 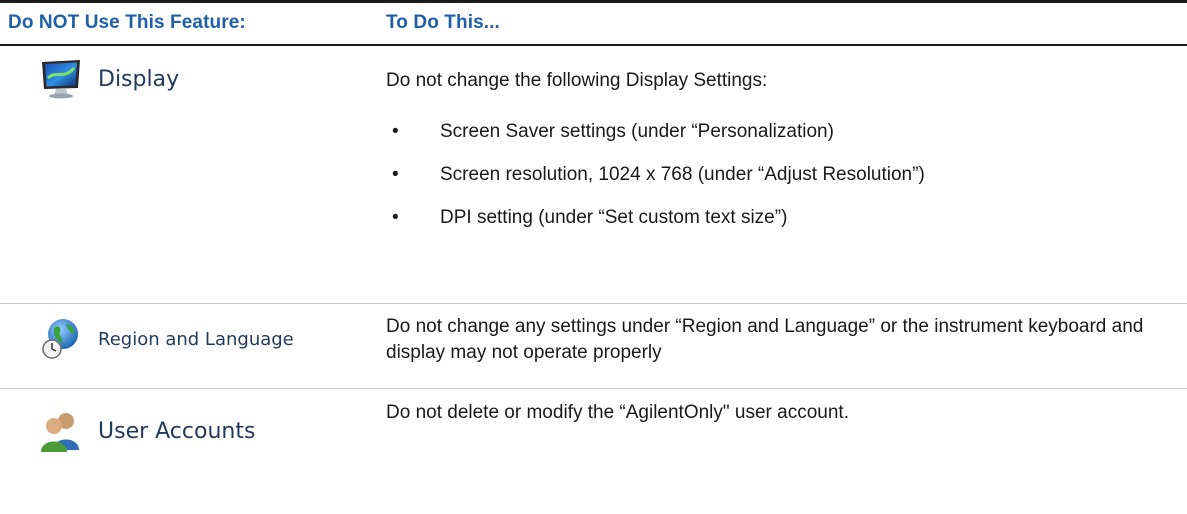 I want to click on globe-clock-icon, so click(x=61, y=339).